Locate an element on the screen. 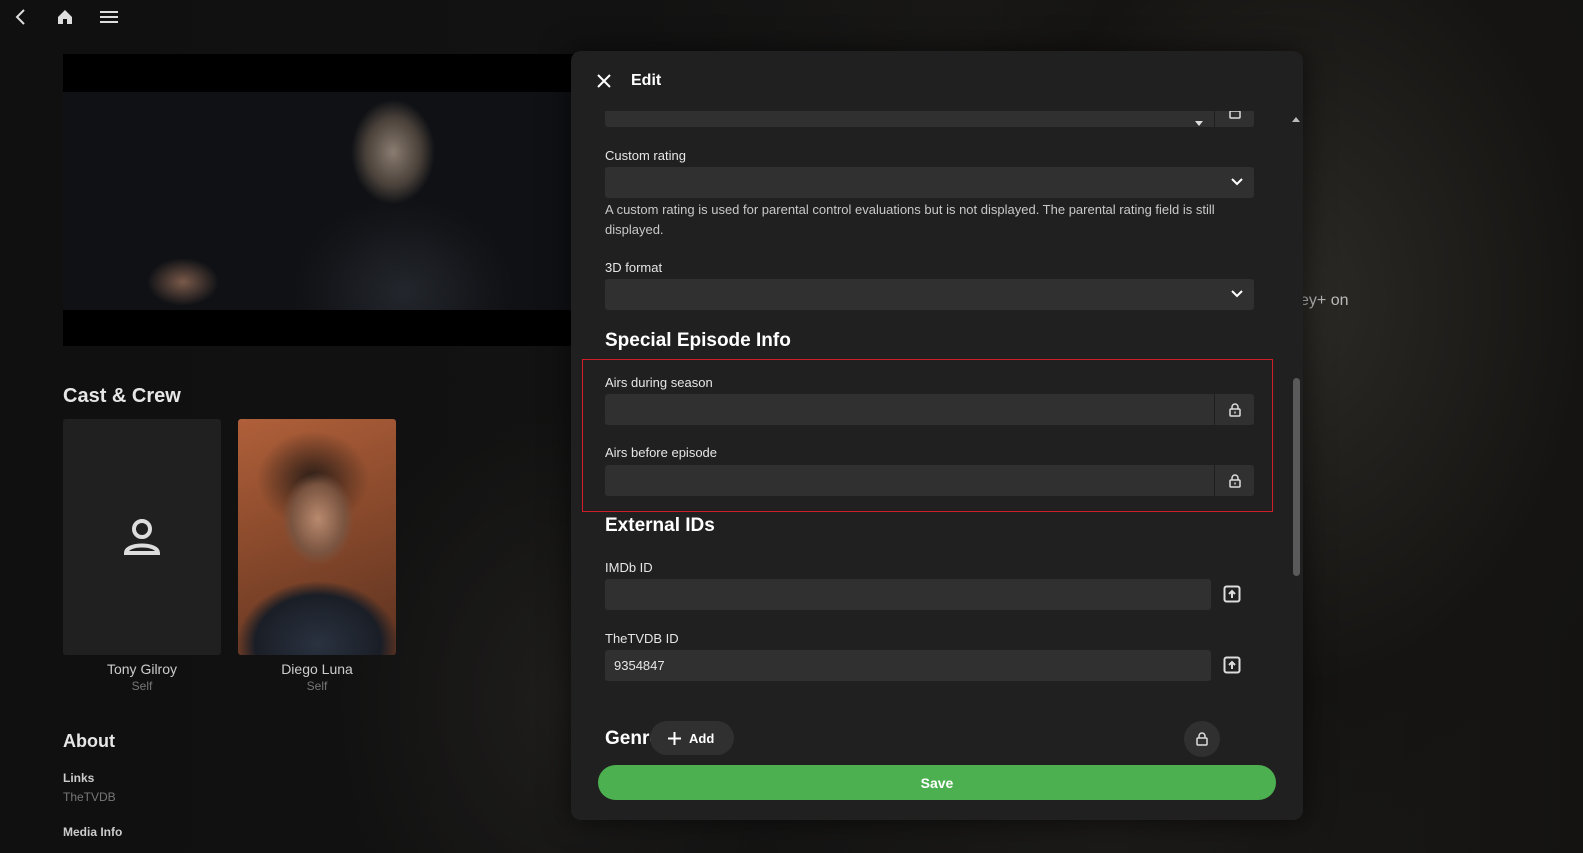 The image size is (1583, 853). video-player is located at coordinates (323, 200).